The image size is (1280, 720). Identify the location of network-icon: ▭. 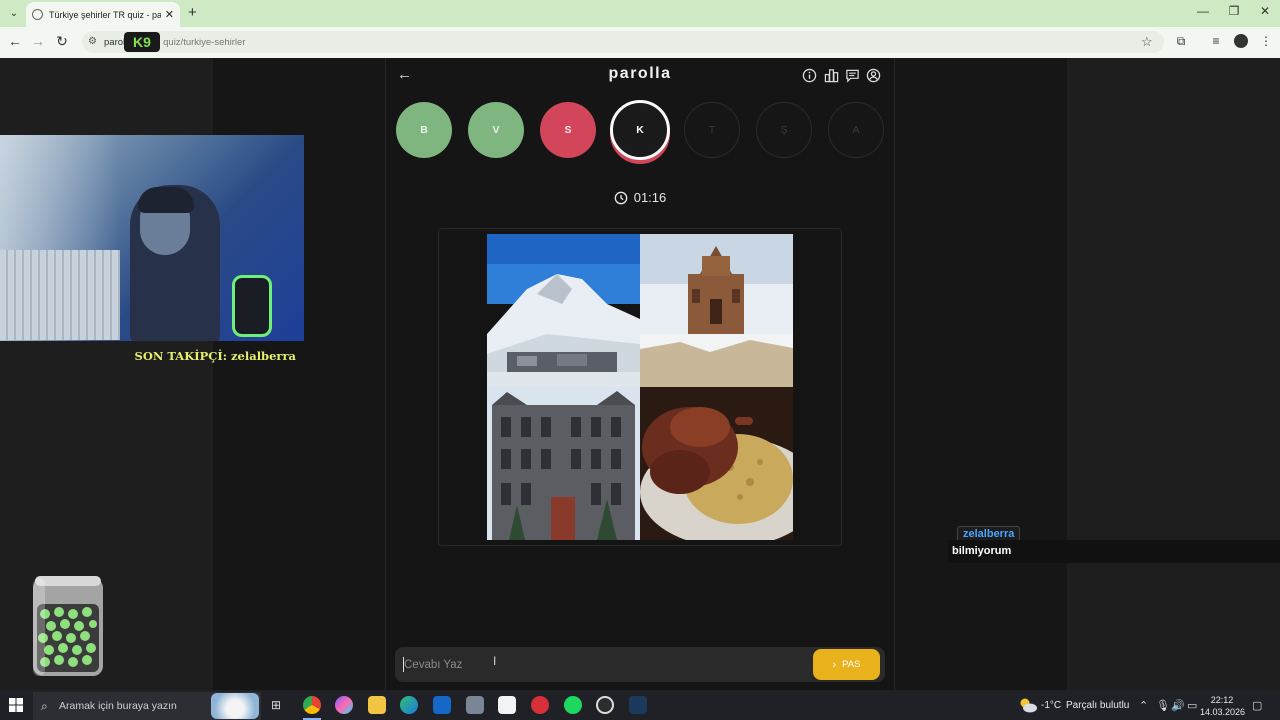
(1192, 705).